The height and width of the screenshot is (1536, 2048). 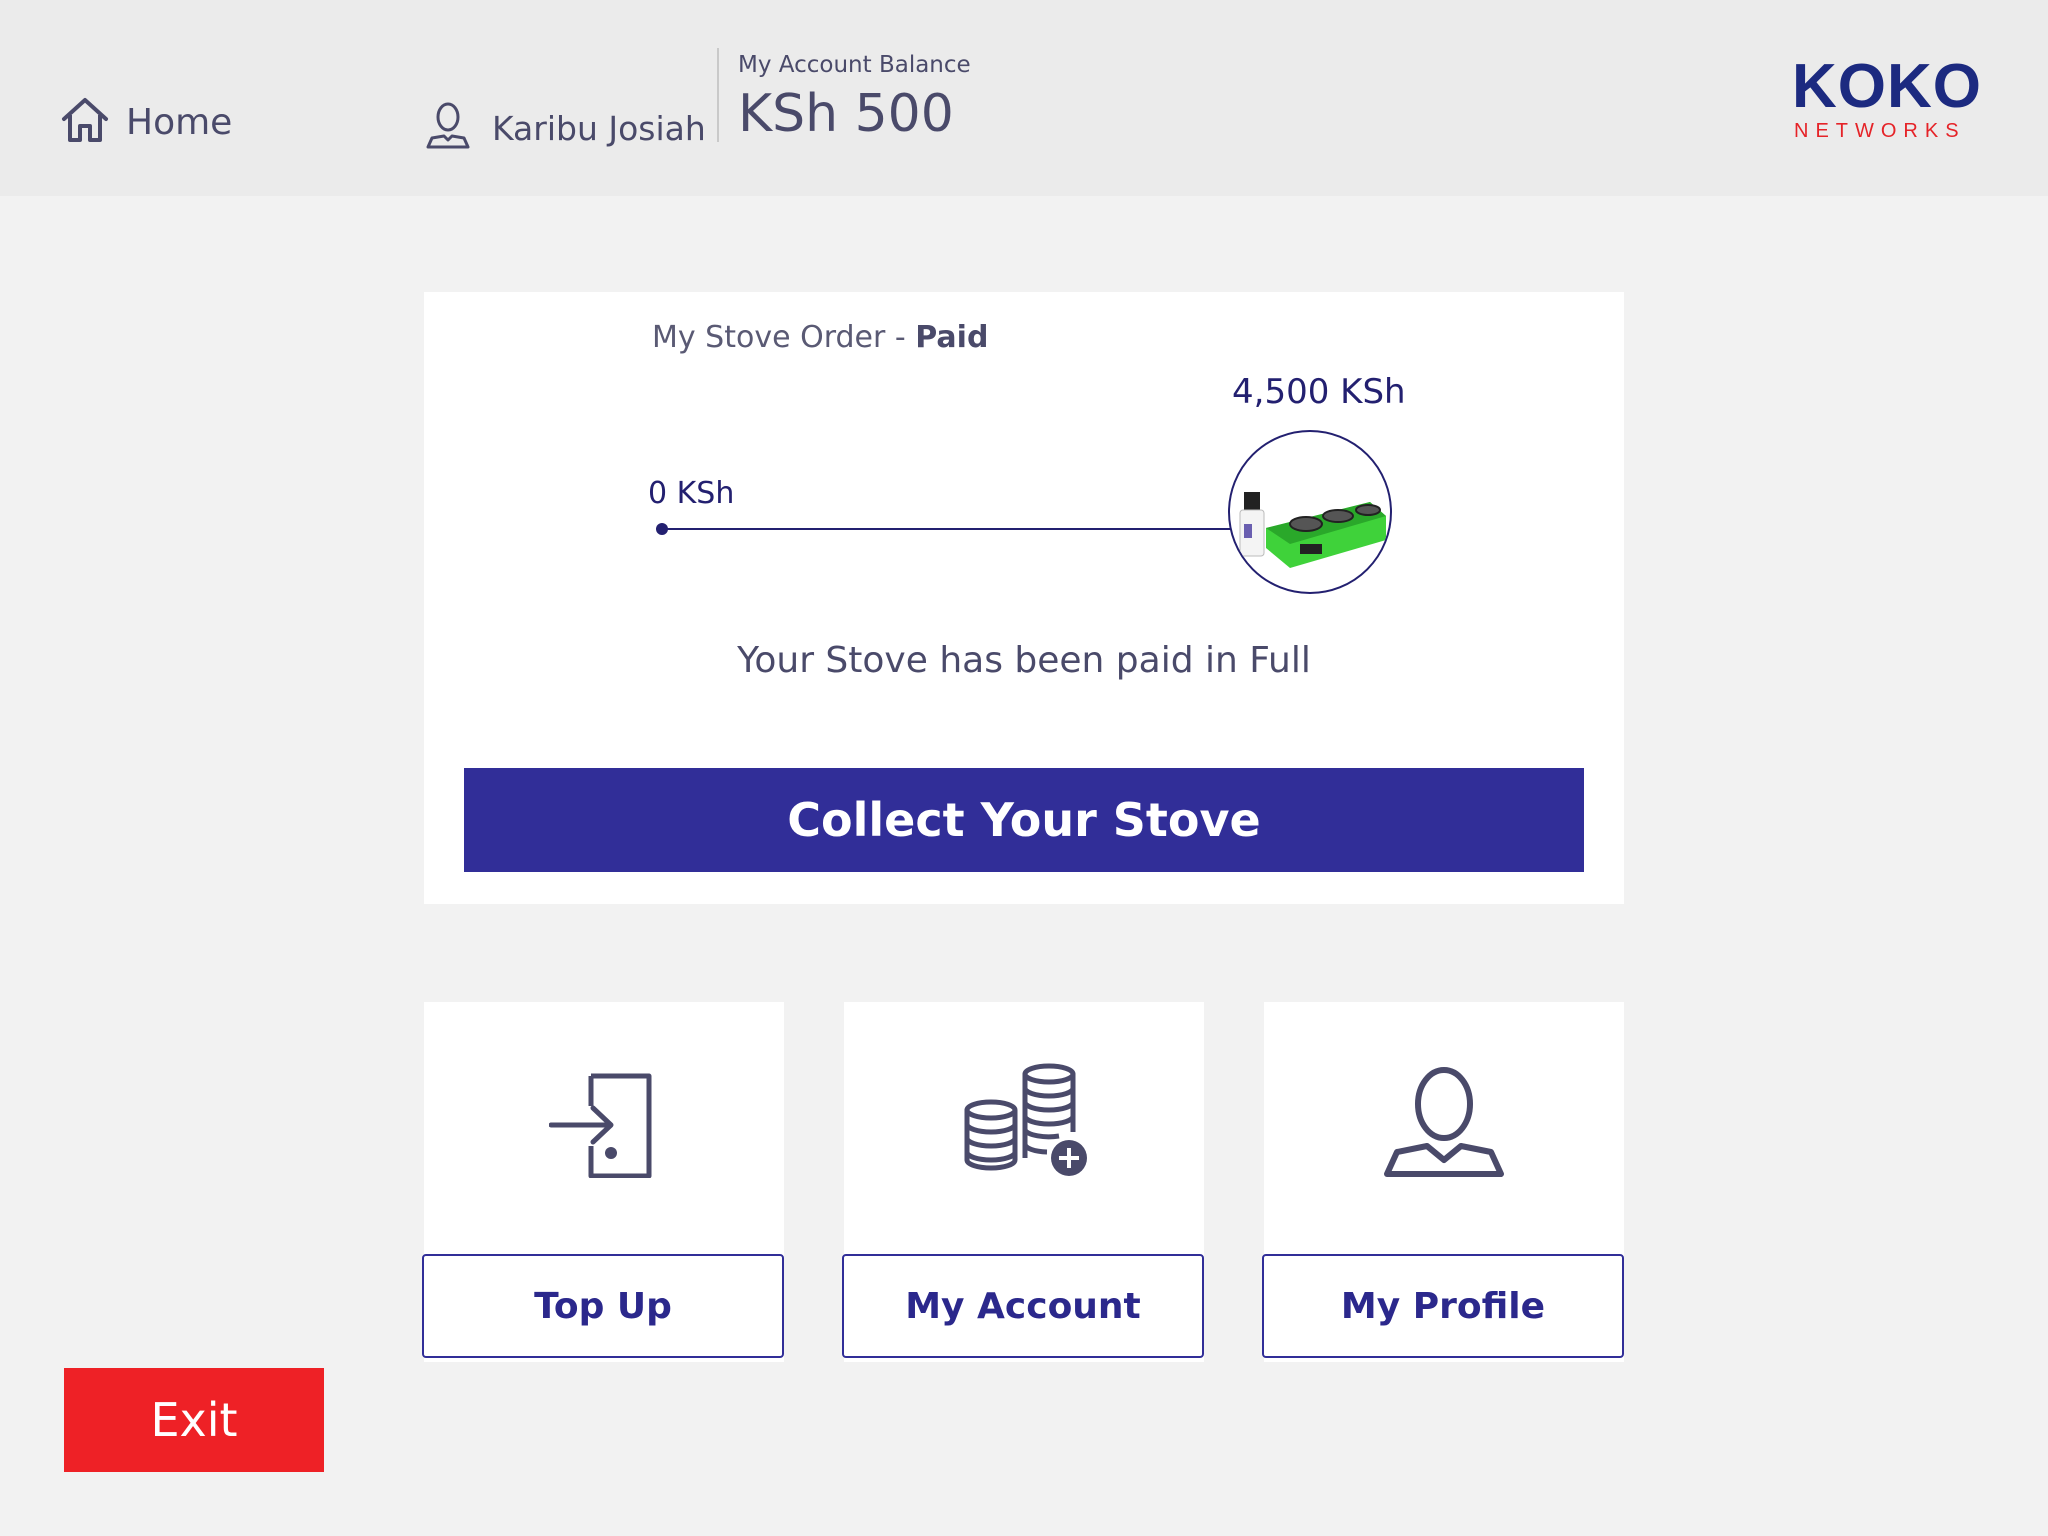 I want to click on koko-logo: KOKO NETWORKS, so click(x=1889, y=101).